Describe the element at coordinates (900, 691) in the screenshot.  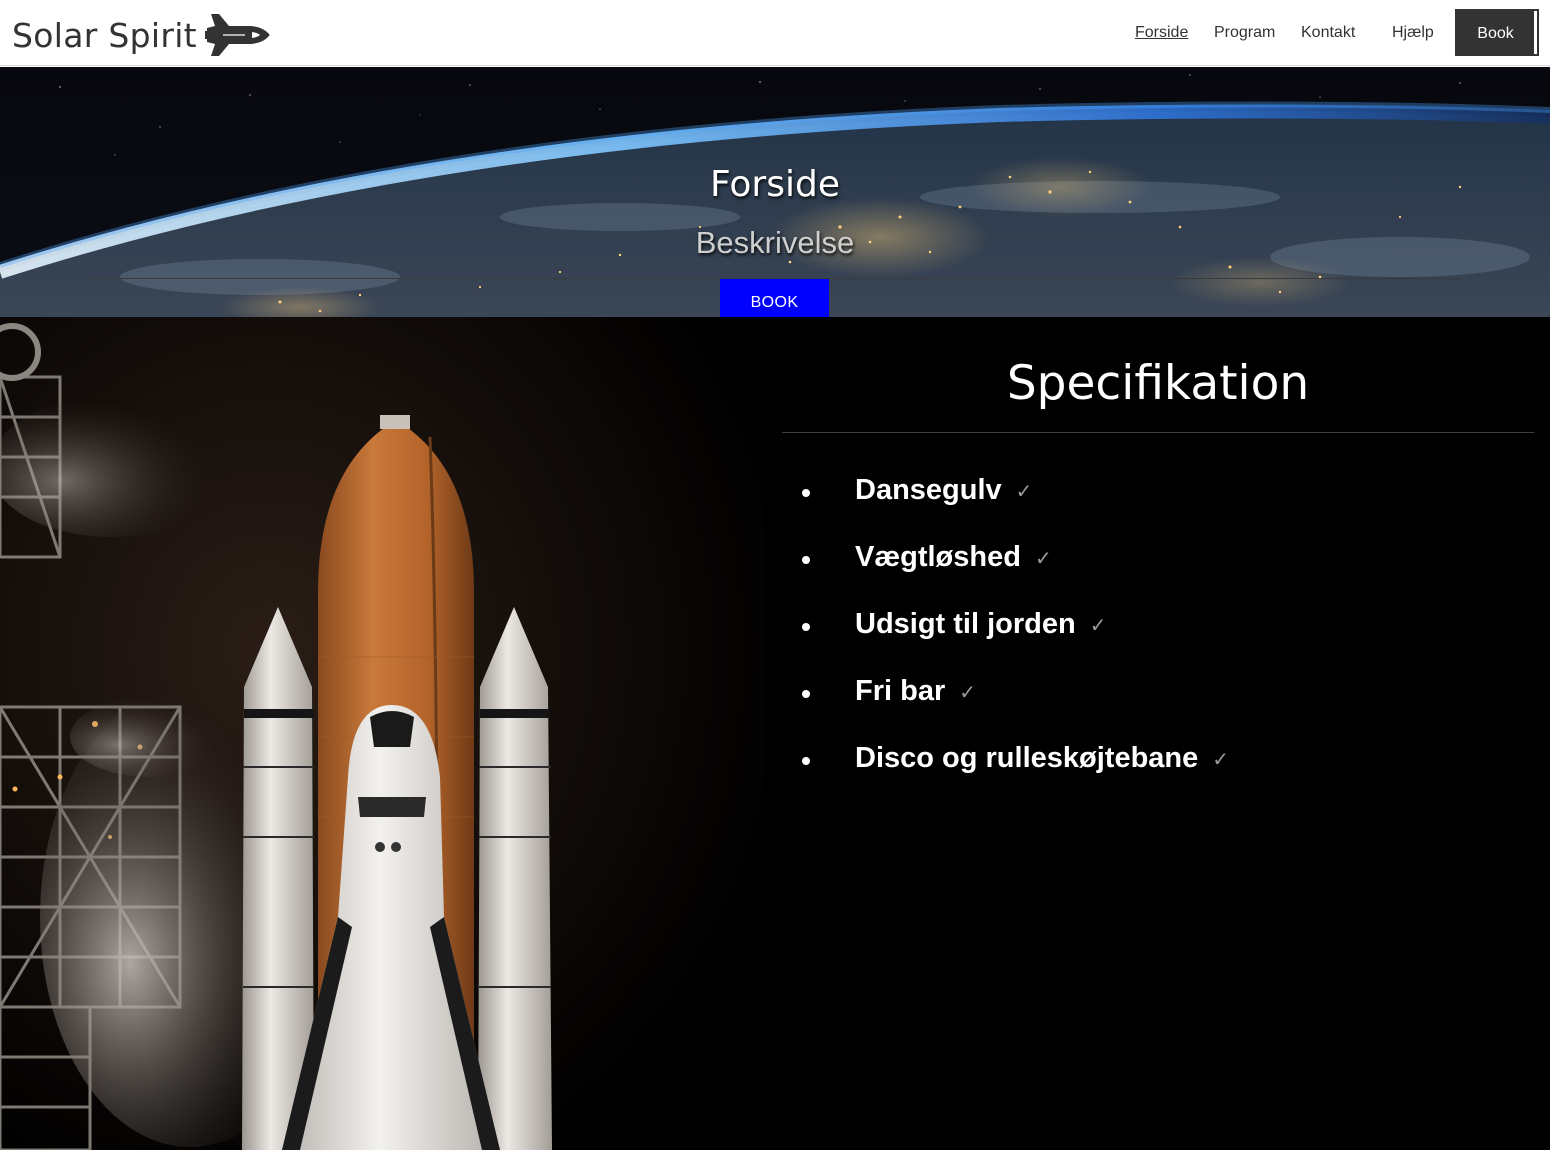
I see `spec-item-label: Fri bar` at that location.